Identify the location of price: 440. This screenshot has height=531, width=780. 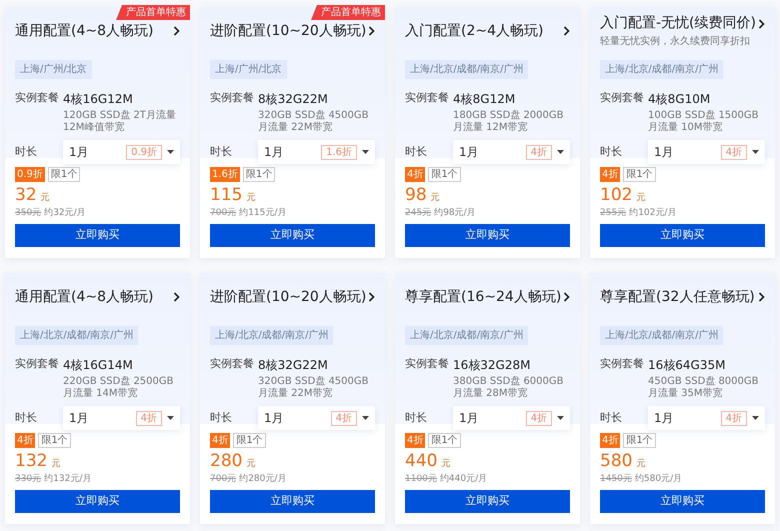
(421, 461).